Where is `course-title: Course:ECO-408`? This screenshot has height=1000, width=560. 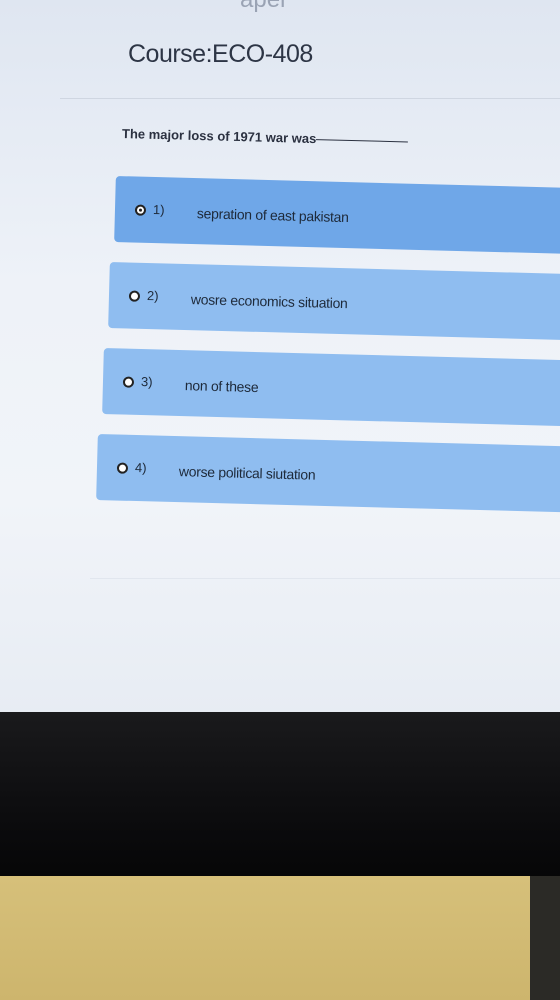 course-title: Course:ECO-408 is located at coordinates (220, 54).